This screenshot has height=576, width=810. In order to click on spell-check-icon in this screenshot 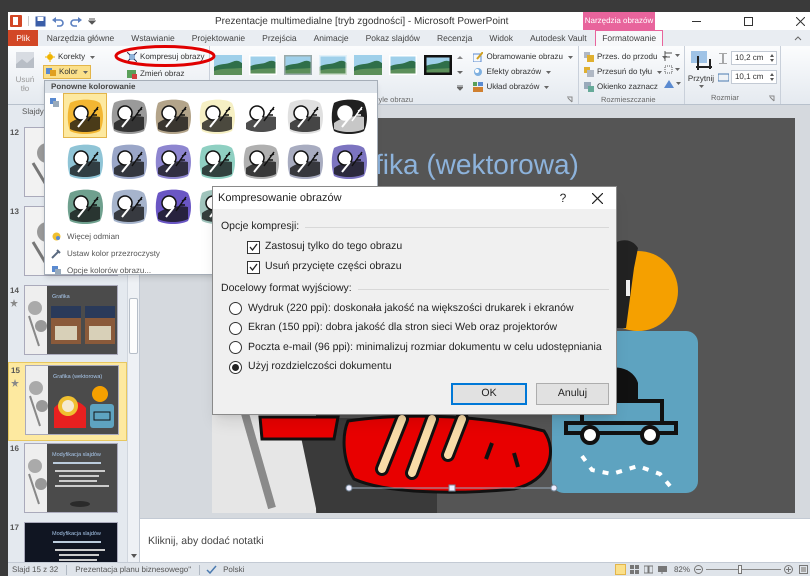, I will do `click(212, 569)`.